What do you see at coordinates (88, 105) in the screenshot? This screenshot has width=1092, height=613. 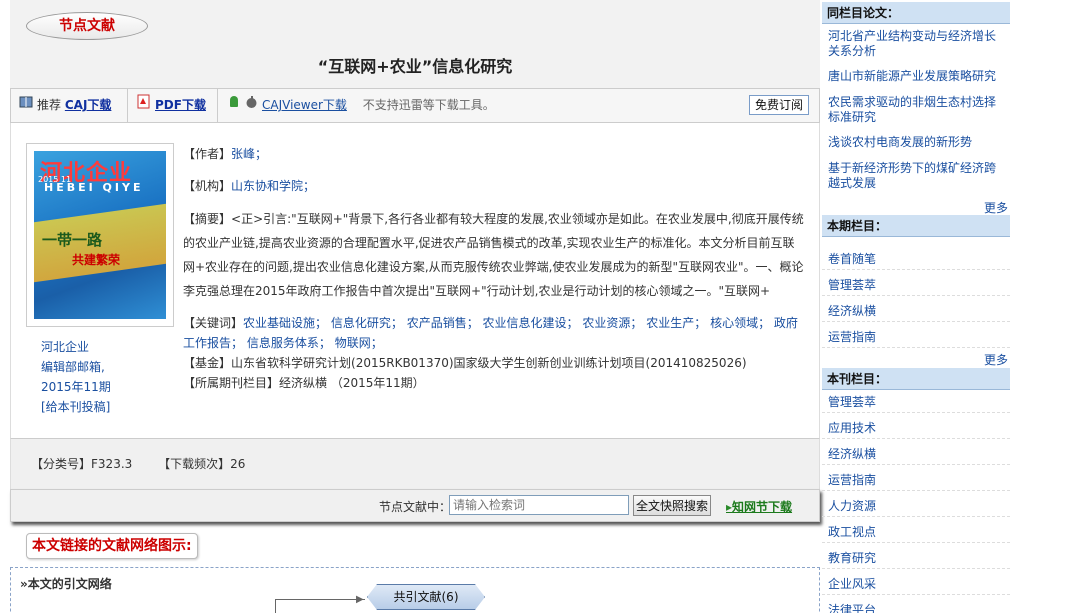 I see `caj-download-link: CAJ下载` at bounding box center [88, 105].